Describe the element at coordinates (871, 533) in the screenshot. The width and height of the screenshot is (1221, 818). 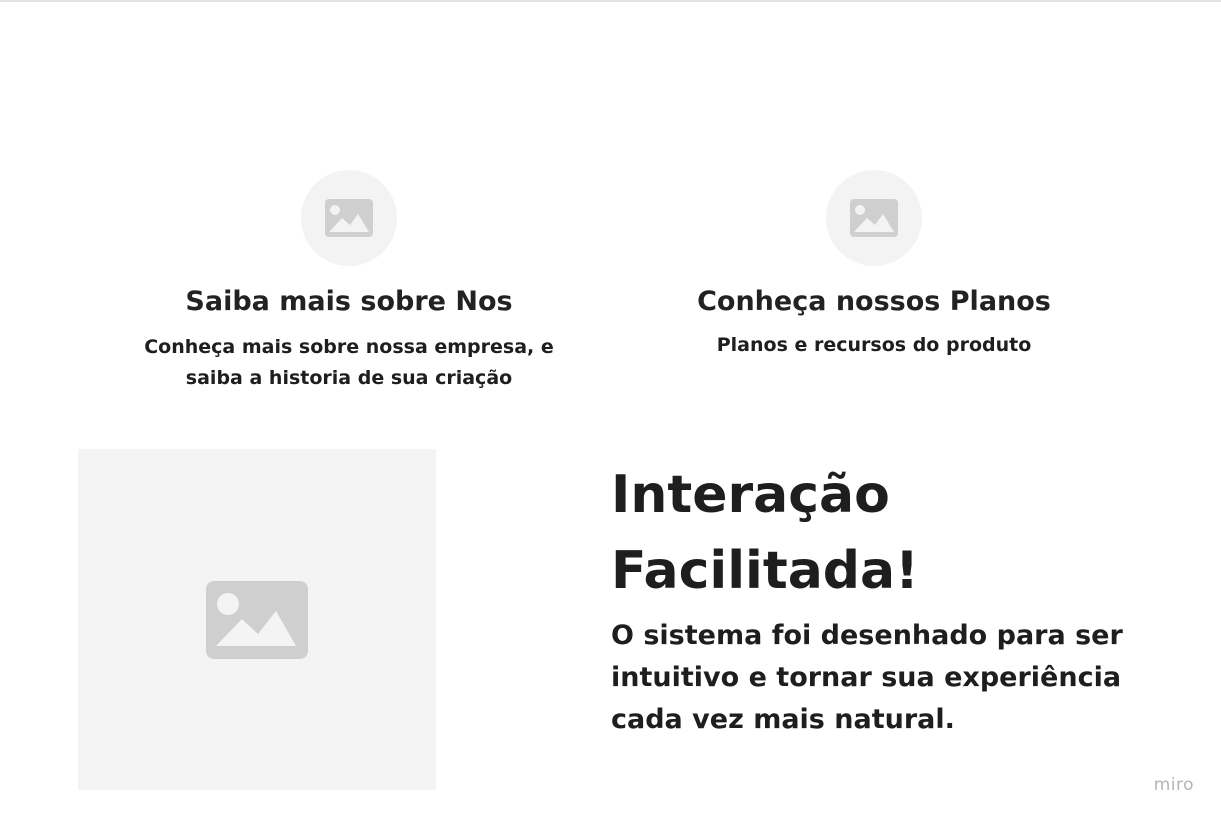
I see `hero-title: Interação Facilitada!` at that location.